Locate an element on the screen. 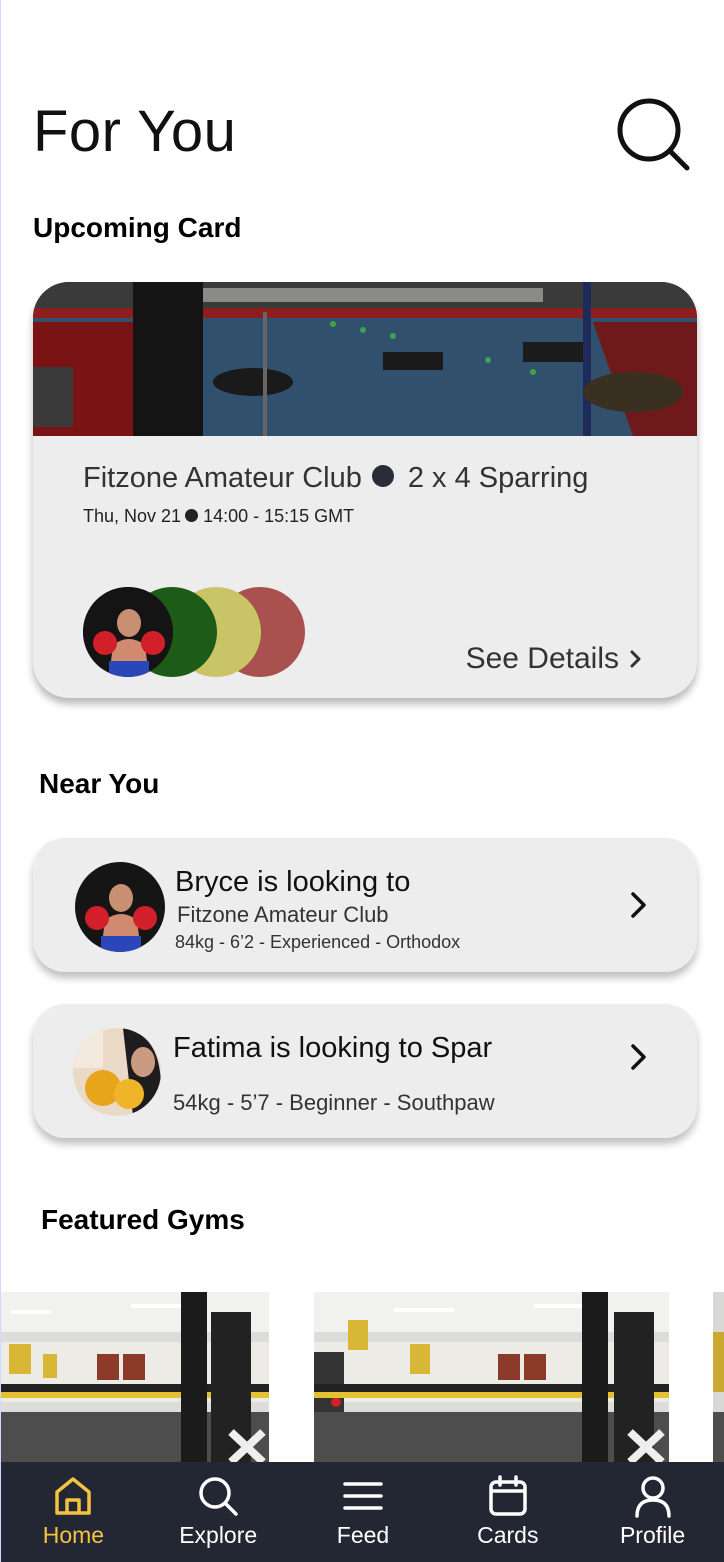 This screenshot has width=724, height=1562. featured-gyms-section-title: Featured Gyms is located at coordinates (143, 1219).